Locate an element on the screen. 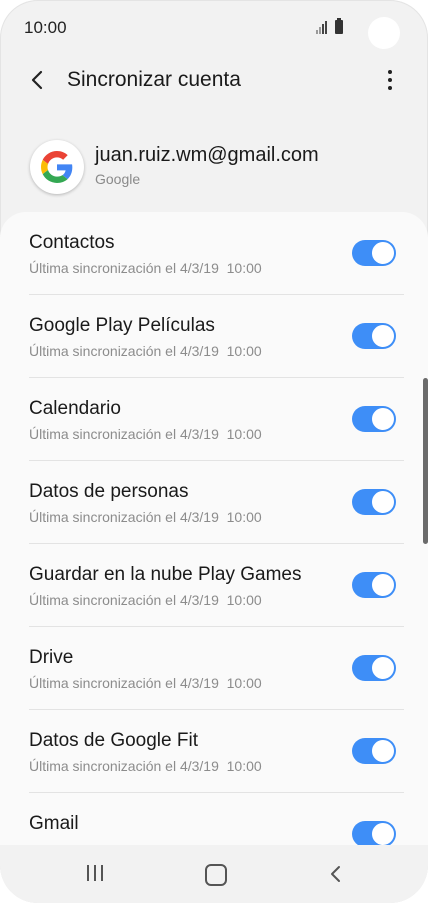 This screenshot has height=903, width=428. navigation-bar is located at coordinates (214, 874).